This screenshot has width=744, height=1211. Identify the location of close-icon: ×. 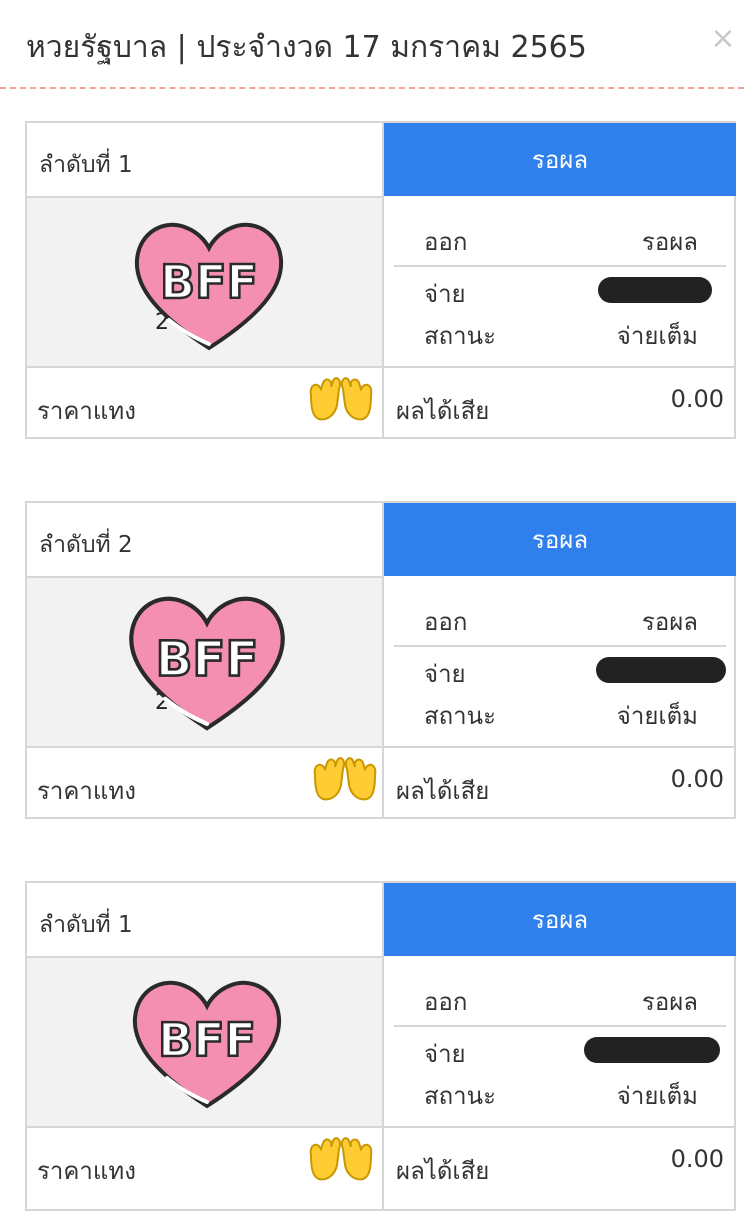
(723, 39).